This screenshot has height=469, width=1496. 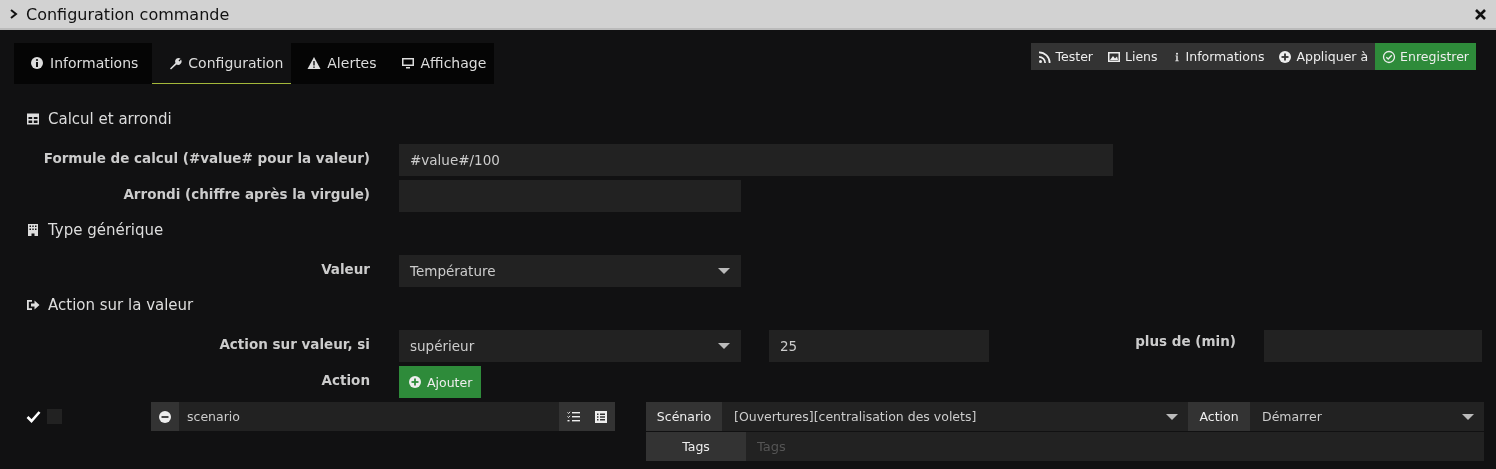 I want to click on rss-icon, so click(x=1044, y=56).